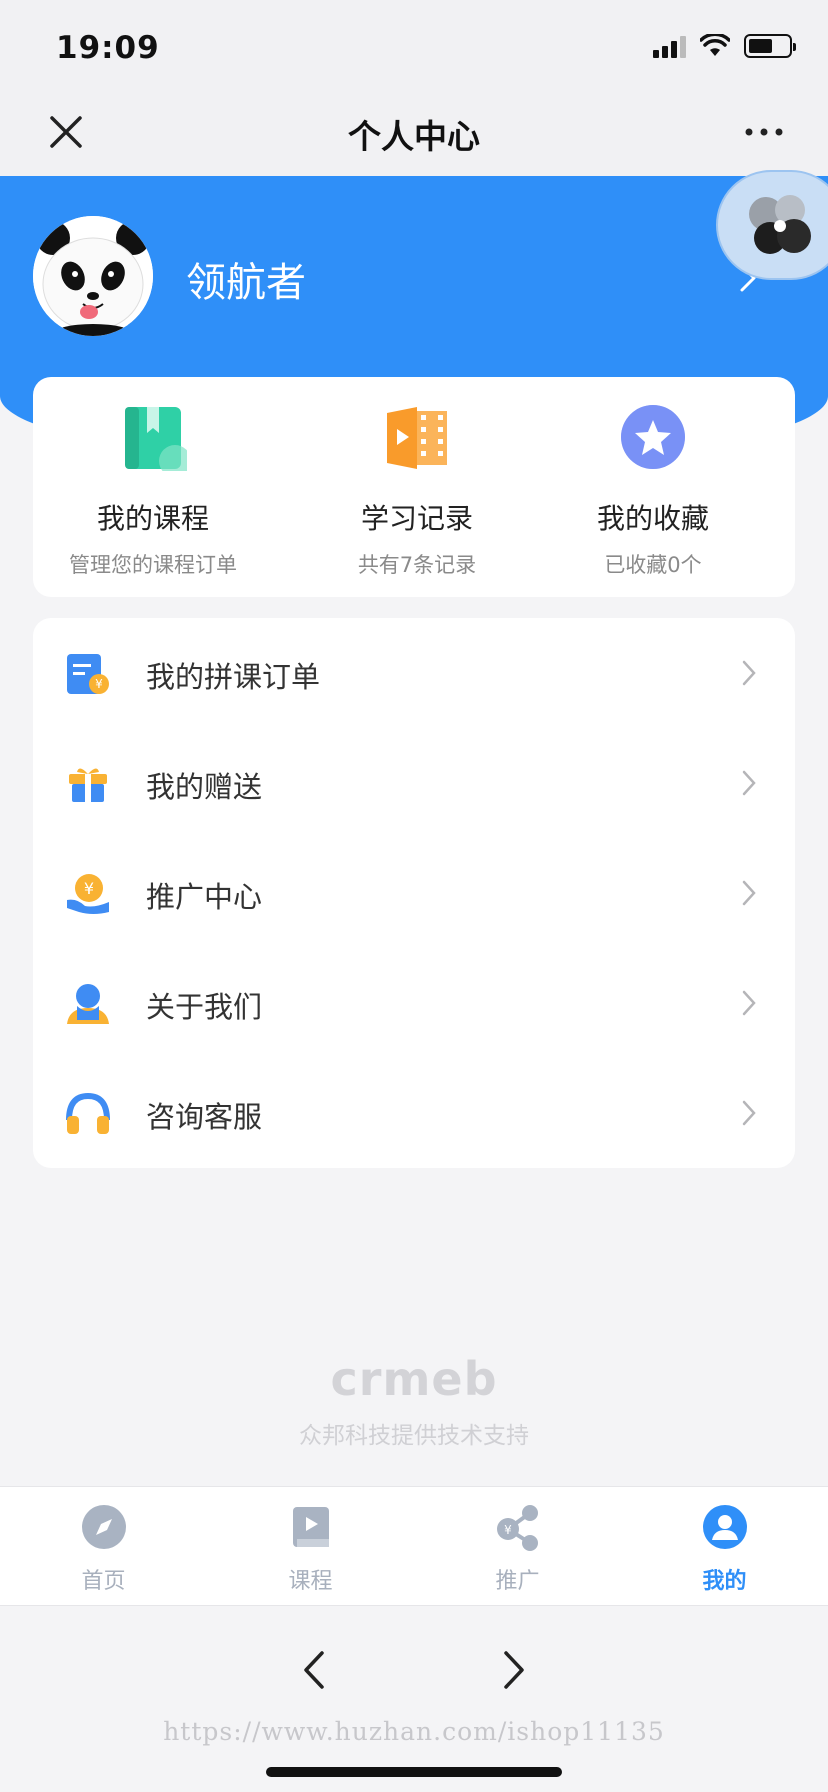 This screenshot has width=828, height=1792. I want to click on cellular-signal-icon, so click(669, 46).